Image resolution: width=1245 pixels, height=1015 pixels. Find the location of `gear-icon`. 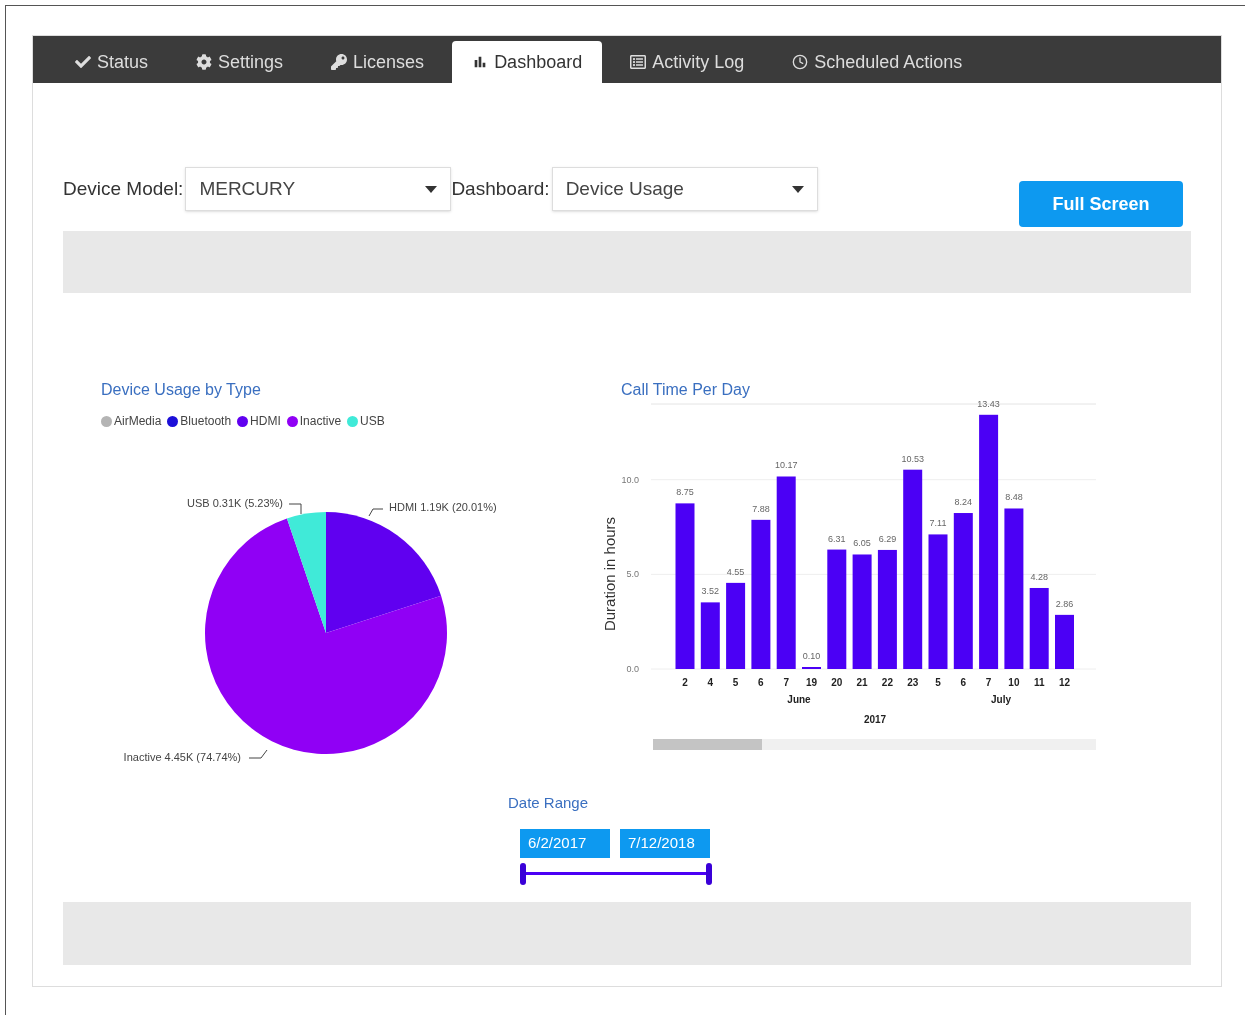

gear-icon is located at coordinates (204, 62).